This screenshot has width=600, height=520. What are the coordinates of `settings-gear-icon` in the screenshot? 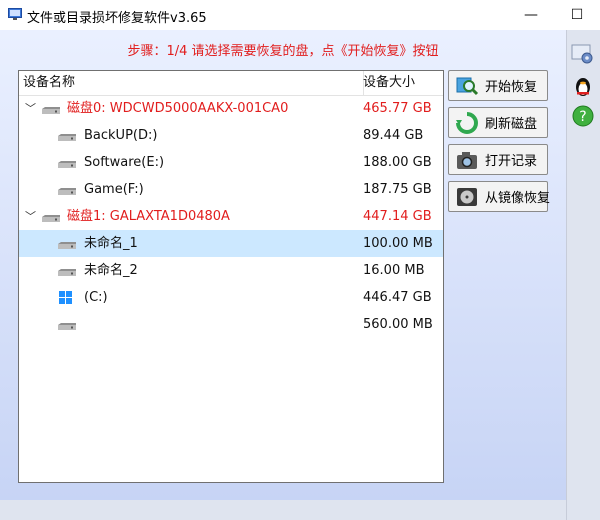 It's located at (583, 54).